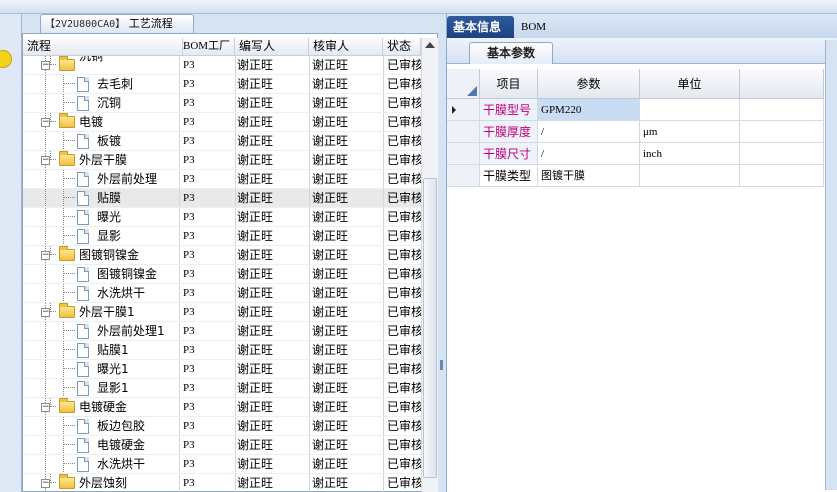 The image size is (837, 492). I want to click on tab-basic-params: 基本参数, so click(511, 53).